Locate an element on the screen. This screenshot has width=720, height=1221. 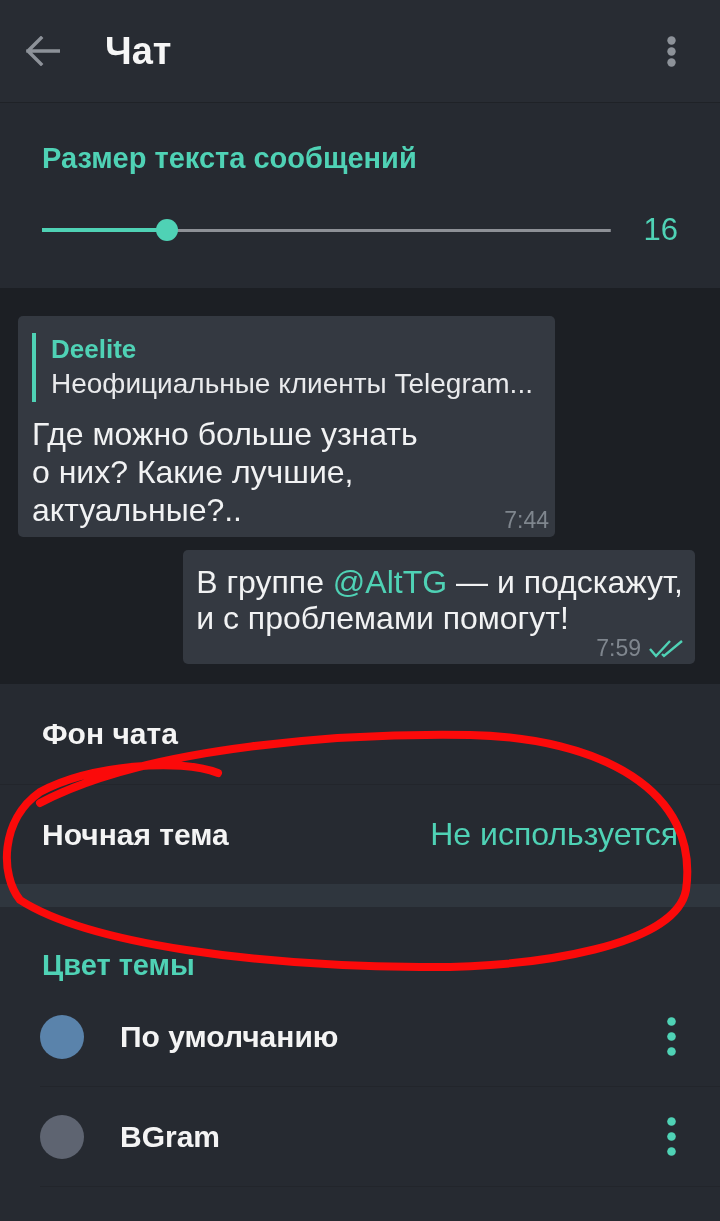
message-time: 7:44 is located at coordinates (526, 520).